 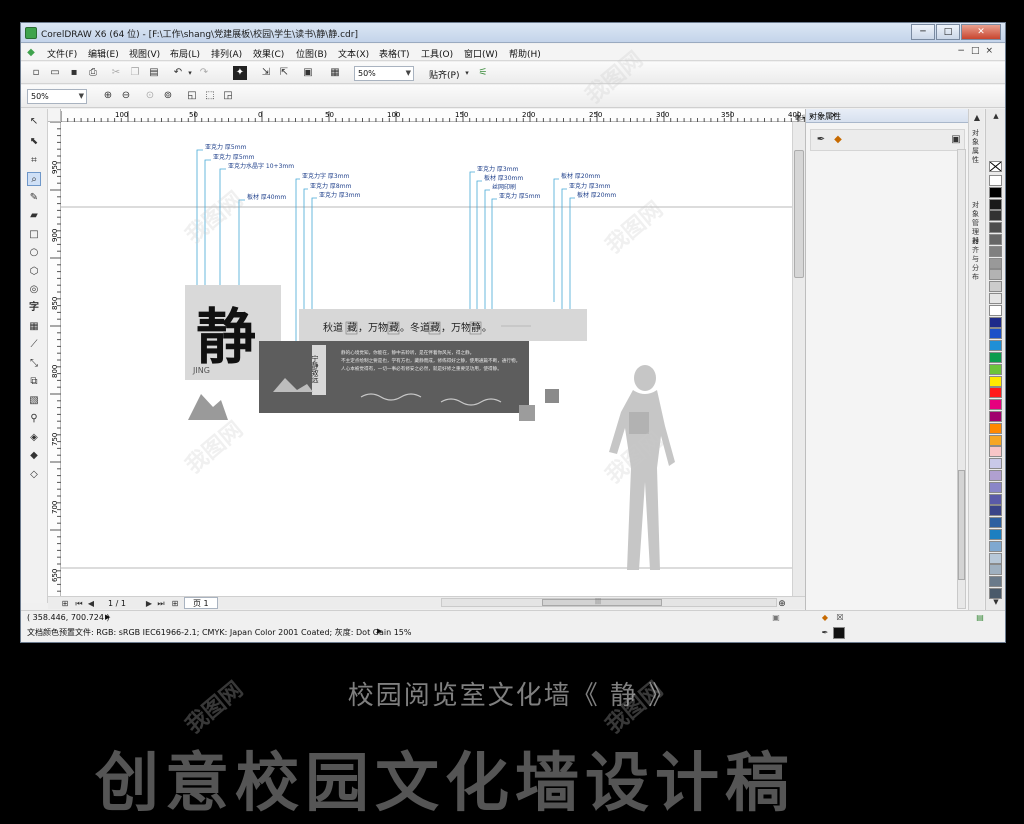 I want to click on rectangle-tool-icon: □, so click(x=34, y=235).